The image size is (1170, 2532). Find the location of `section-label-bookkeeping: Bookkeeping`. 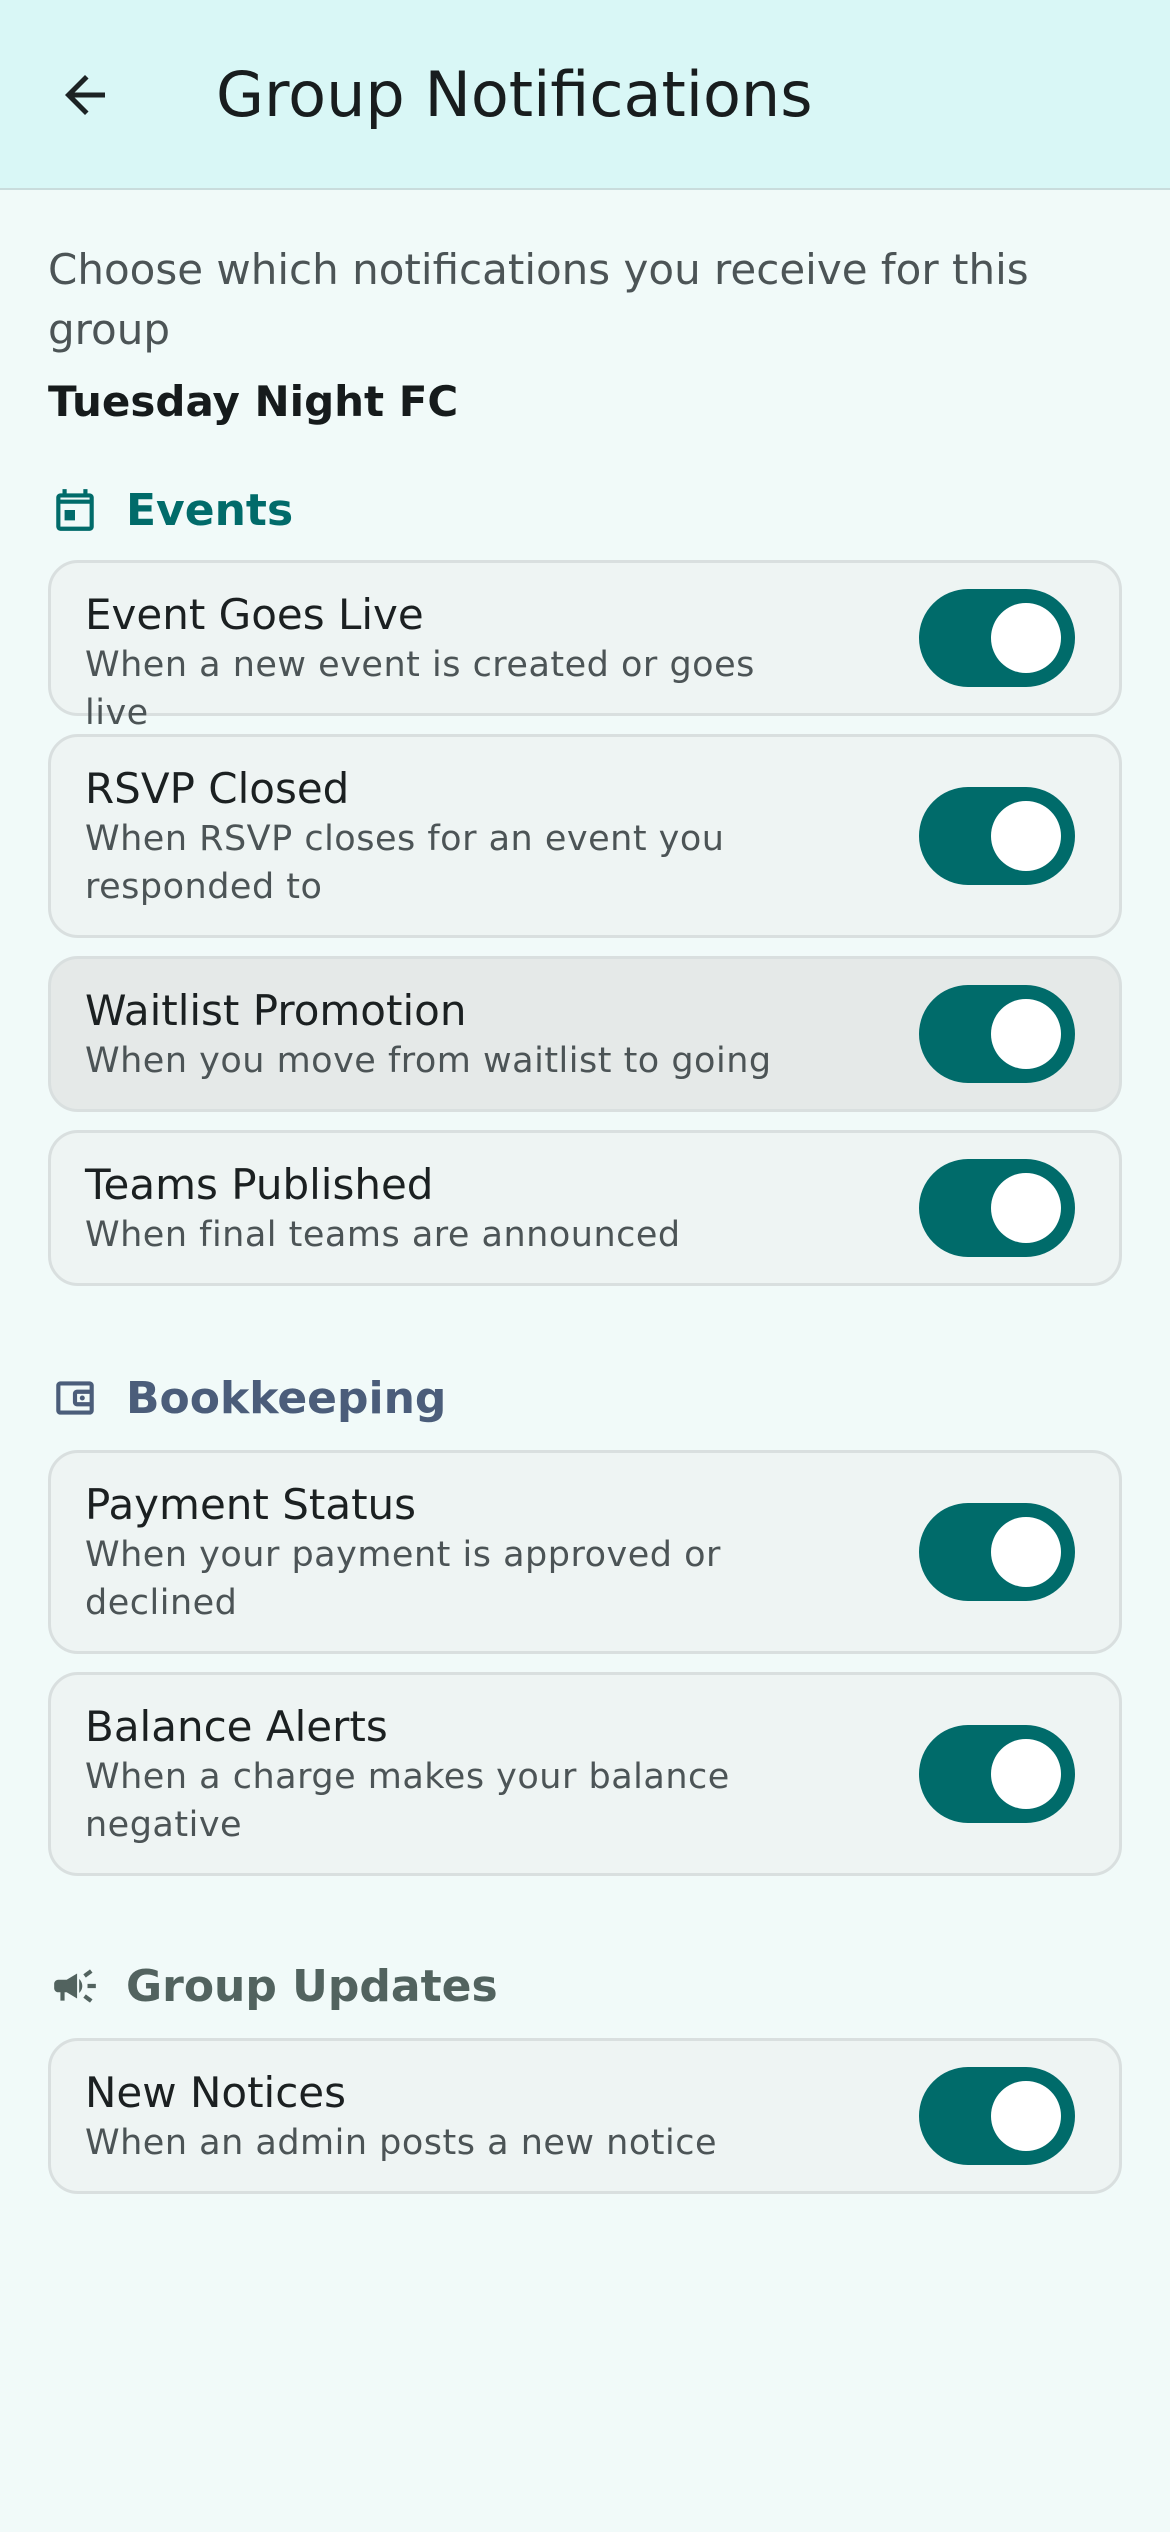

section-label-bookkeeping: Bookkeeping is located at coordinates (286, 1398).